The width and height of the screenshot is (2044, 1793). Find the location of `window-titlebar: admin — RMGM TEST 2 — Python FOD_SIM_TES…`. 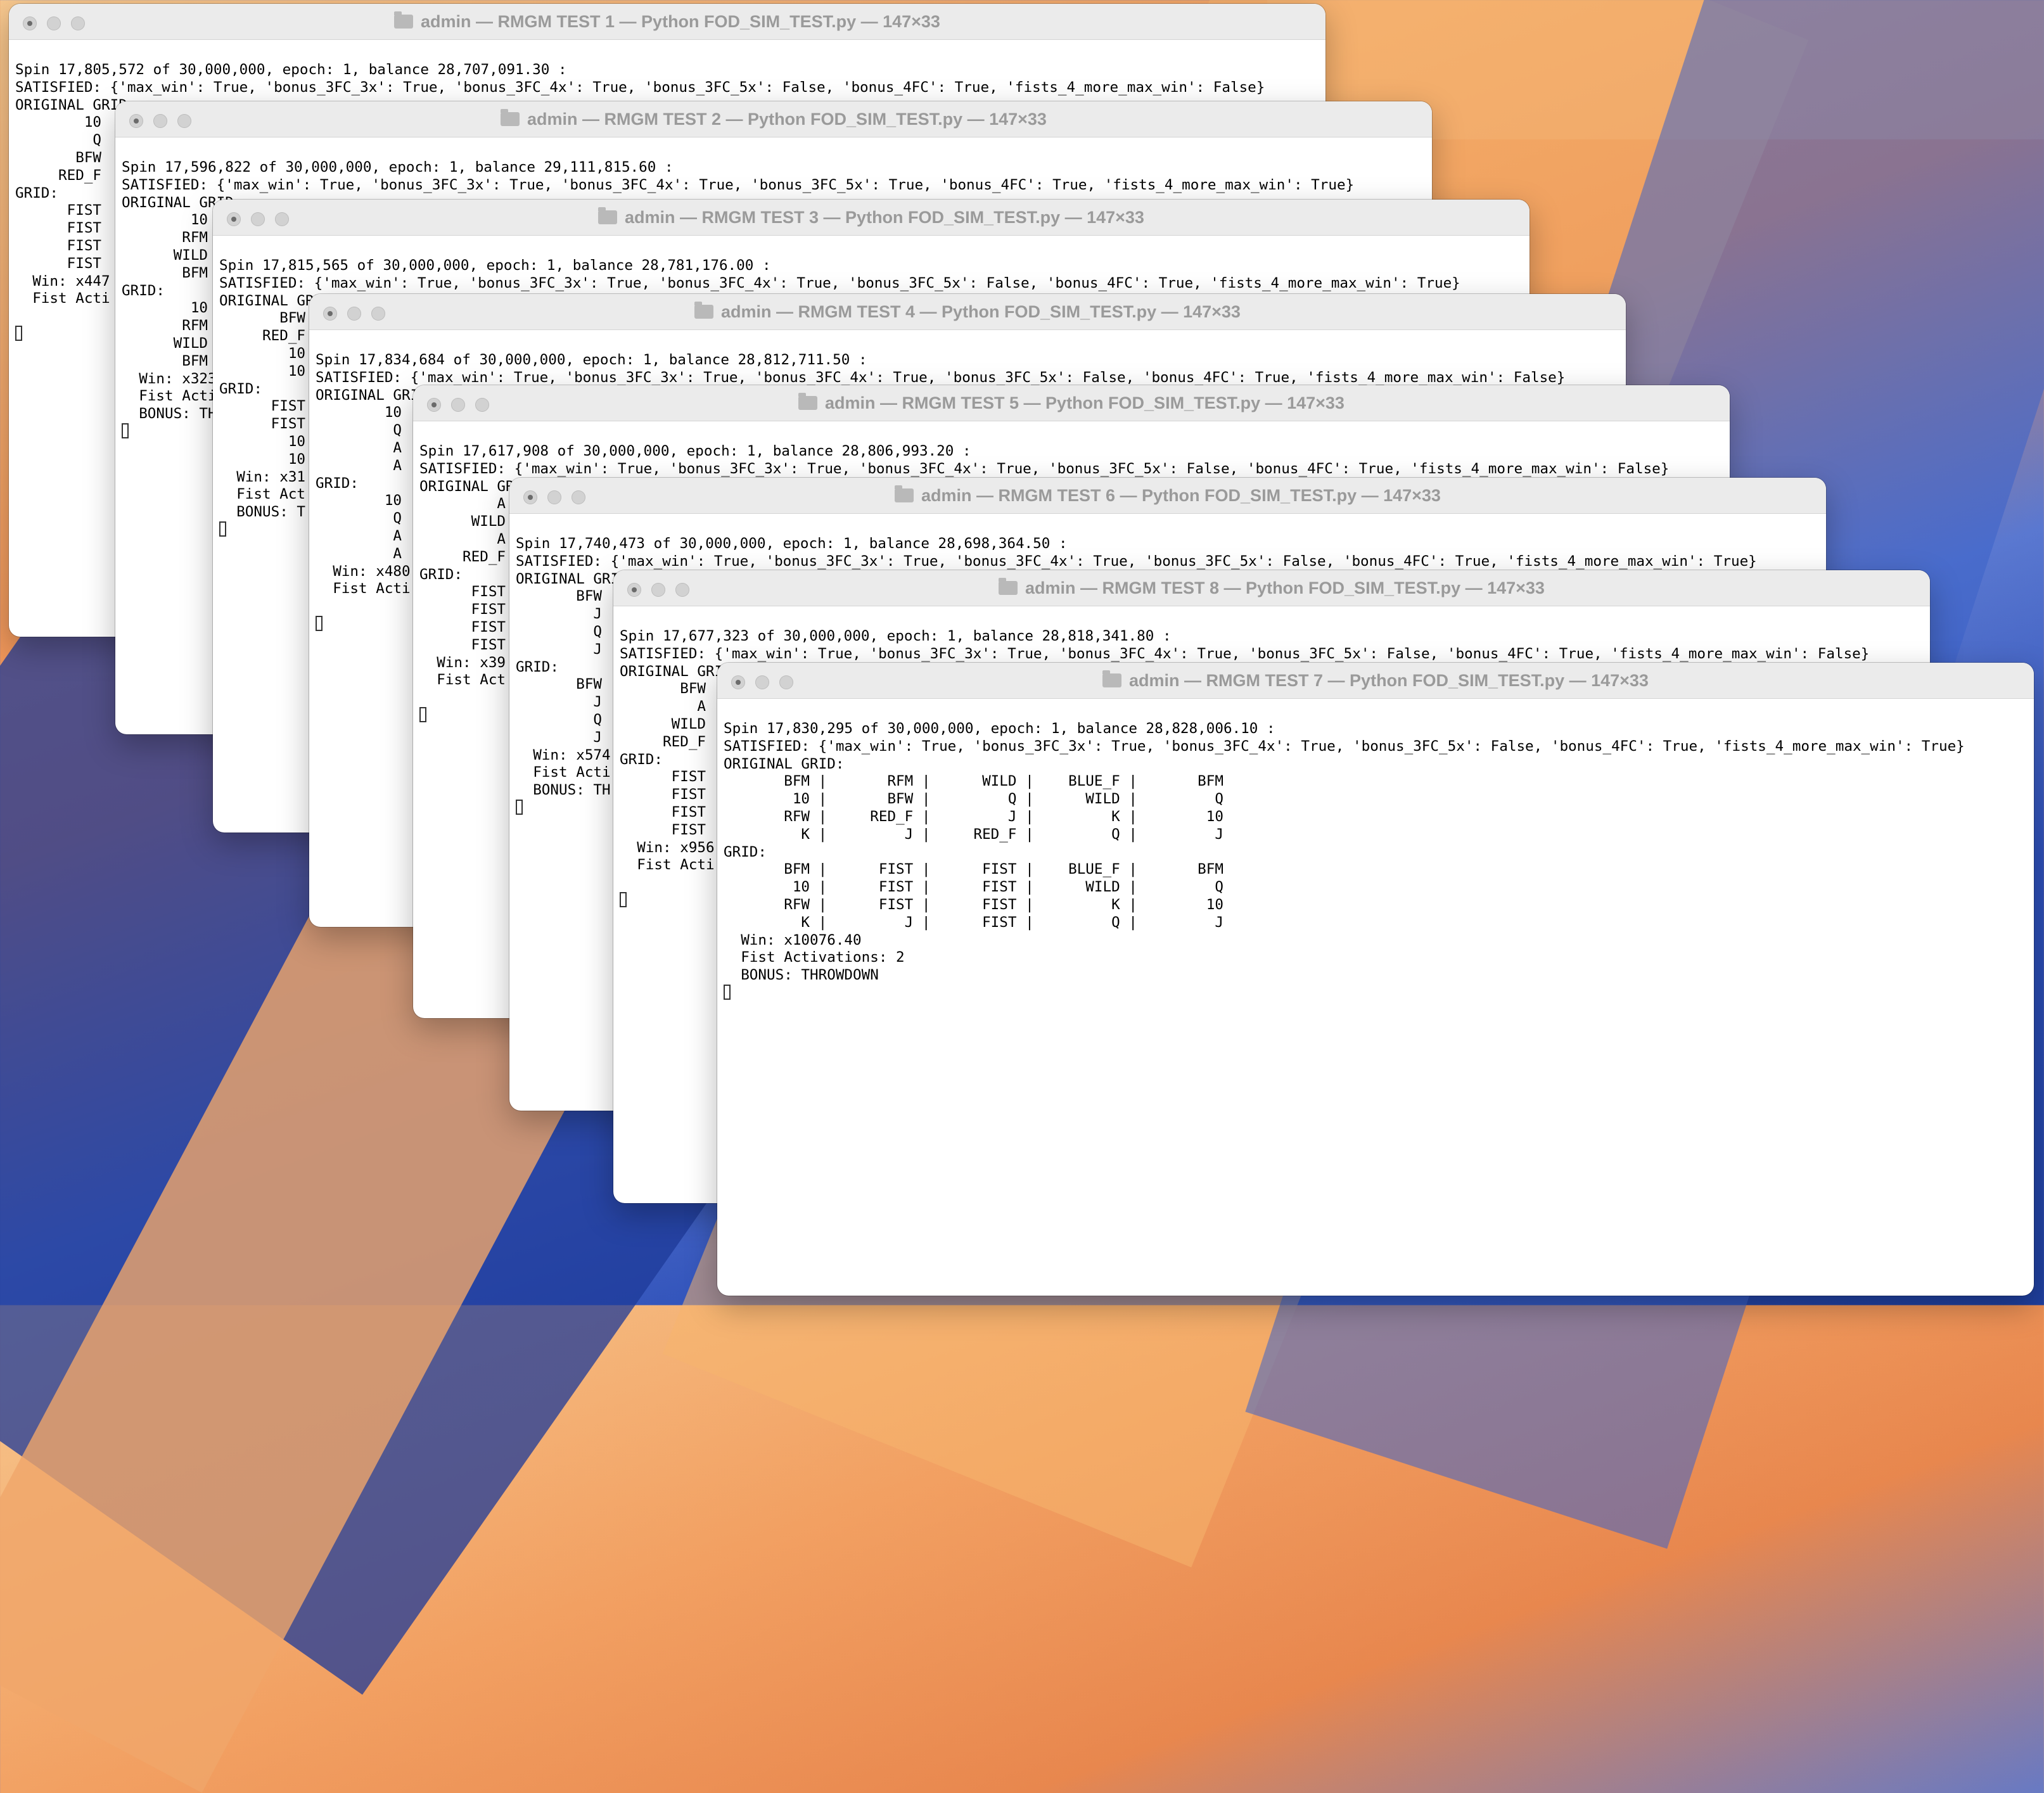

window-titlebar: admin — RMGM TEST 2 — Python FOD_SIM_TES… is located at coordinates (773, 119).